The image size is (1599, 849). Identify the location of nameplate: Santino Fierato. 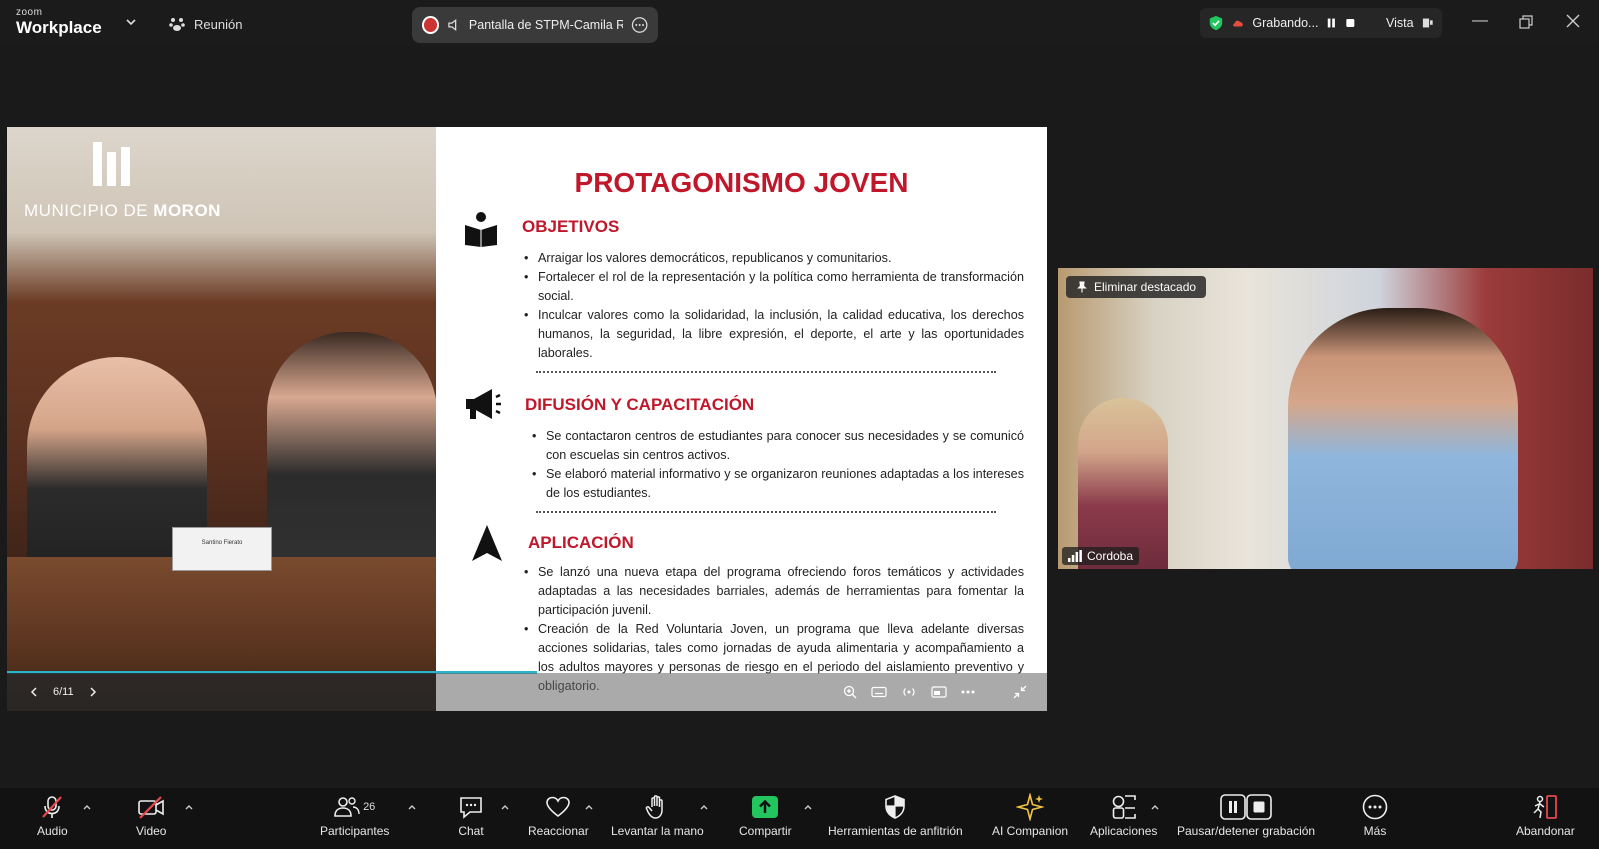
(222, 549).